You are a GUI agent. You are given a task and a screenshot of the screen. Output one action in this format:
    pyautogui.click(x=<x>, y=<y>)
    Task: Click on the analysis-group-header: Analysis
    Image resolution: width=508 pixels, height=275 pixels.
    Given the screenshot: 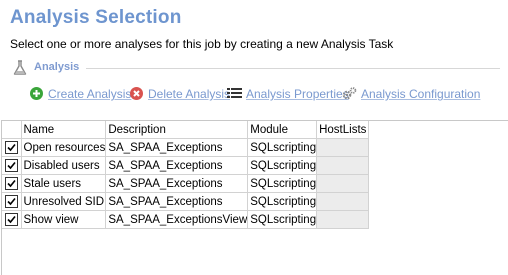 What is the action you would take?
    pyautogui.click(x=256, y=69)
    